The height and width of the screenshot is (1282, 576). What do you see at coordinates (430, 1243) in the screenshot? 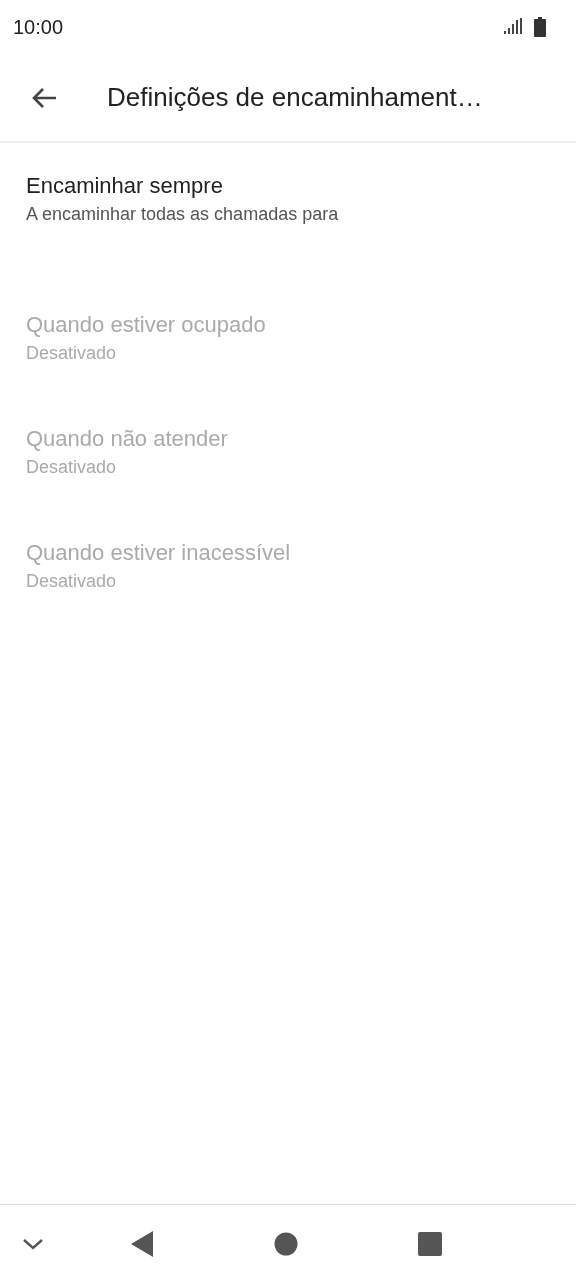
I see `recents-icon` at bounding box center [430, 1243].